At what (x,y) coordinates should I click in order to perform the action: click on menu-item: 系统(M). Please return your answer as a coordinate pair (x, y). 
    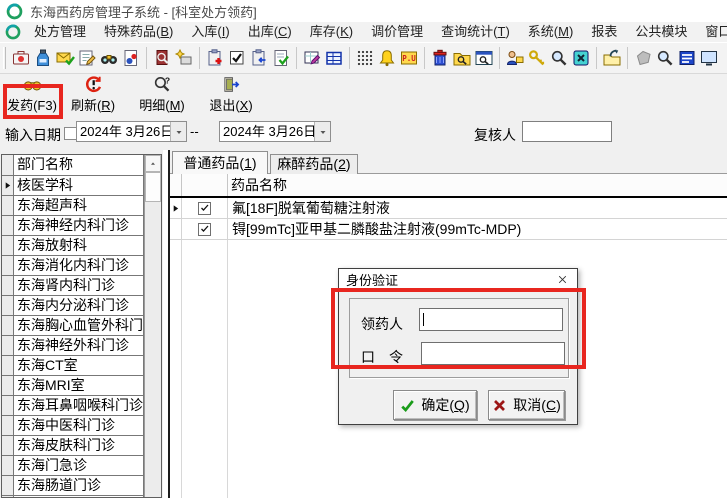
    Looking at the image, I should click on (551, 32).